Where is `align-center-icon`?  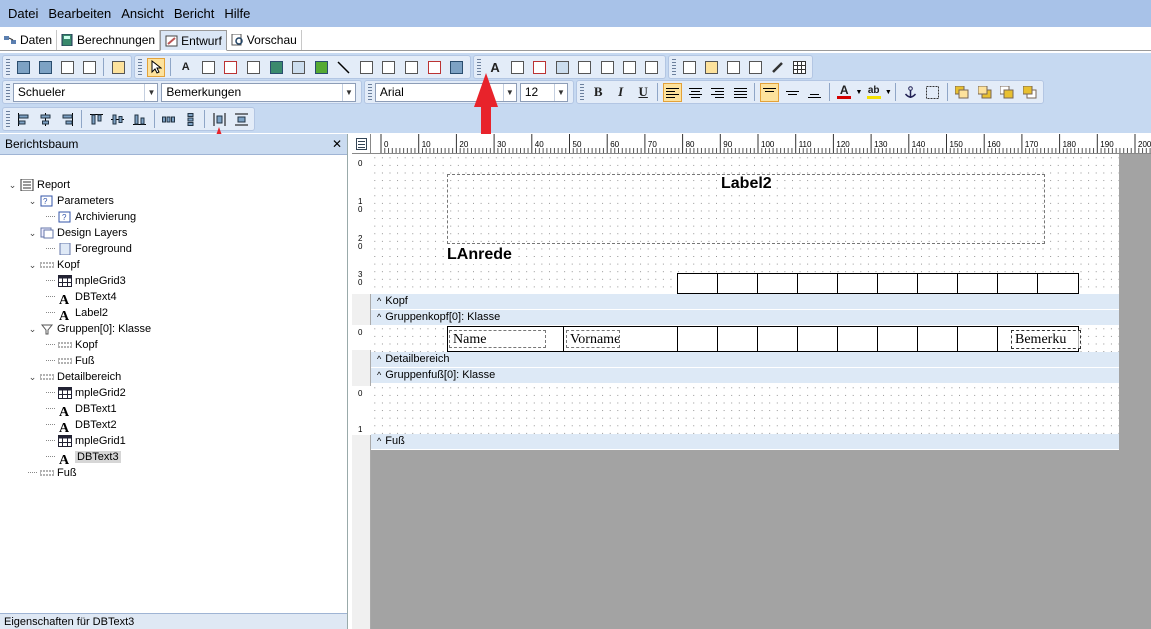
align-center-icon is located at coordinates (695, 92).